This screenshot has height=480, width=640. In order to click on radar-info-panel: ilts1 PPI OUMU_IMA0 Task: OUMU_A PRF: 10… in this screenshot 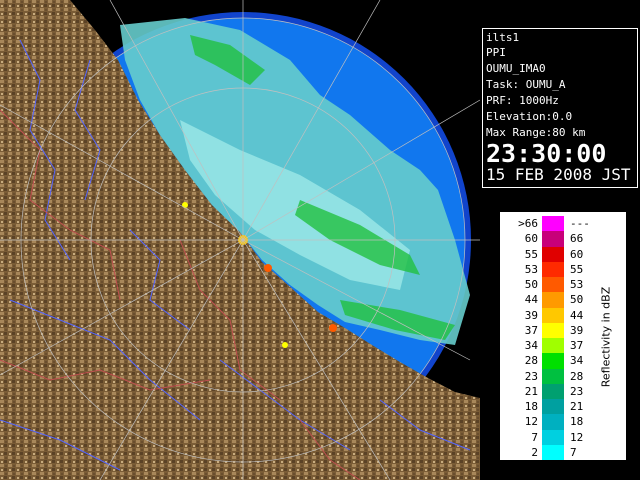, I will do `click(560, 108)`.